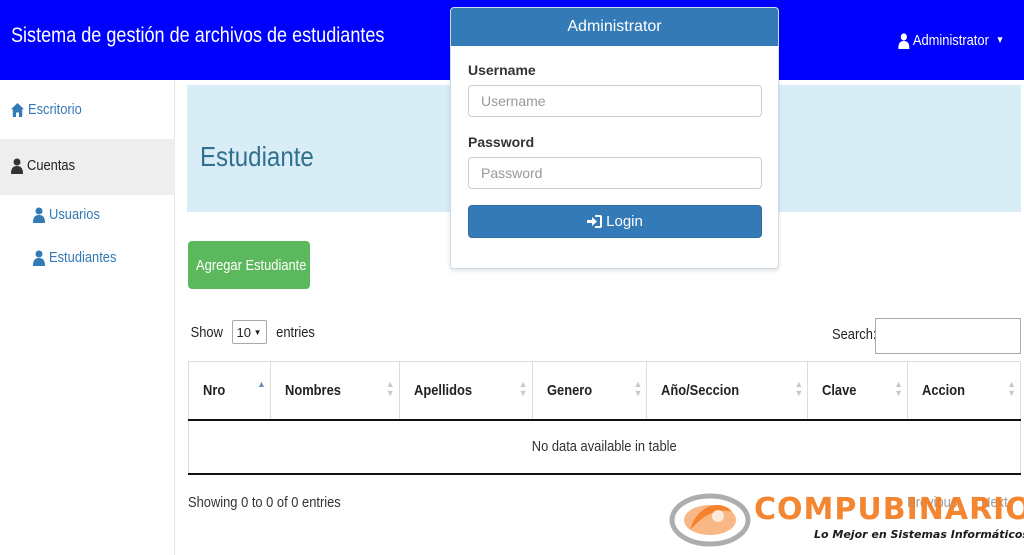  What do you see at coordinates (858, 391) in the screenshot?
I see `column-header-clave: Clave ▲ ▼` at bounding box center [858, 391].